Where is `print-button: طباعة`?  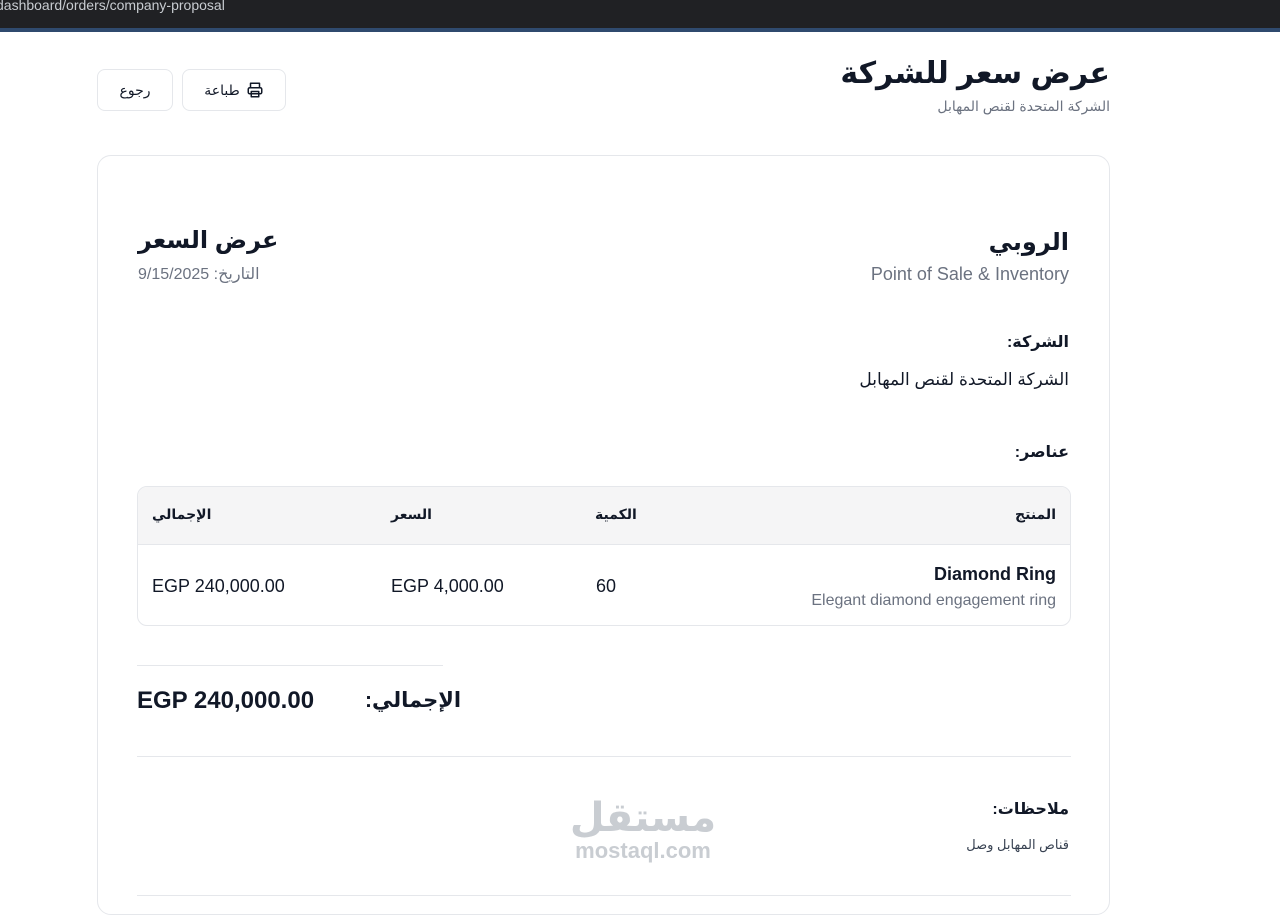
print-button: طباعة is located at coordinates (234, 90).